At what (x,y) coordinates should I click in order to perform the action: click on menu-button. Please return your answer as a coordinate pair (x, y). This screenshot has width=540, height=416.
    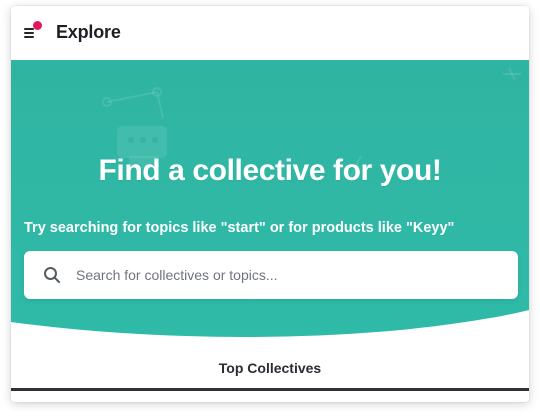
    Looking at the image, I should click on (33, 31).